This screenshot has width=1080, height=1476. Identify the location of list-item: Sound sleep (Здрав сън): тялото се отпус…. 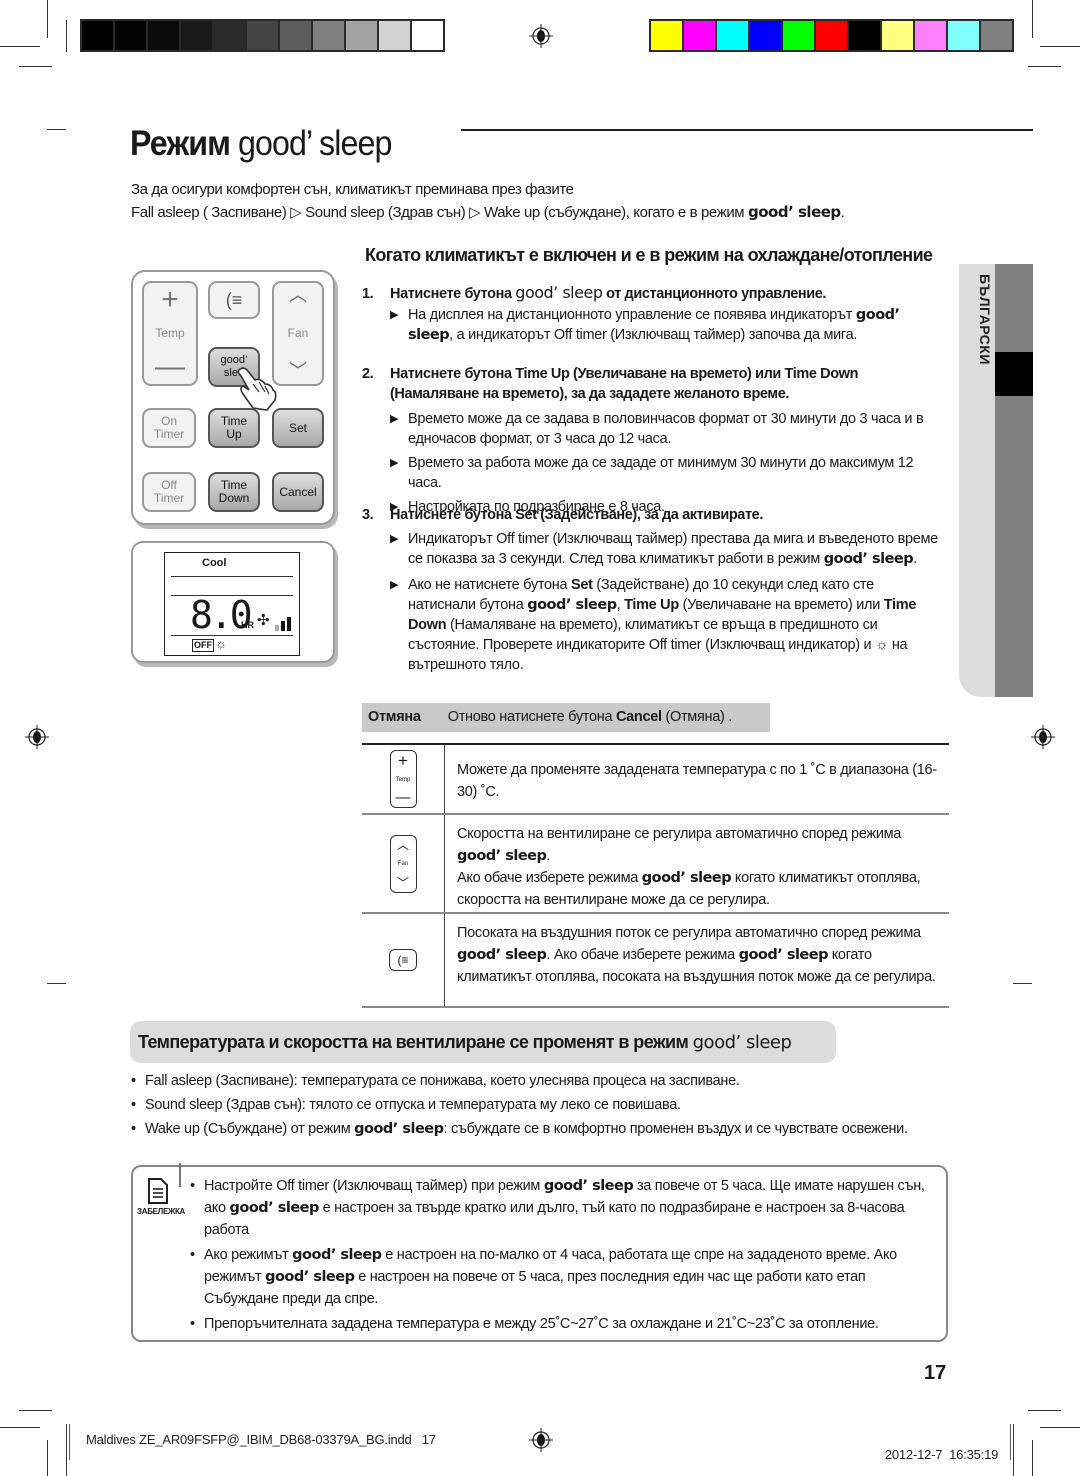
(539, 1105).